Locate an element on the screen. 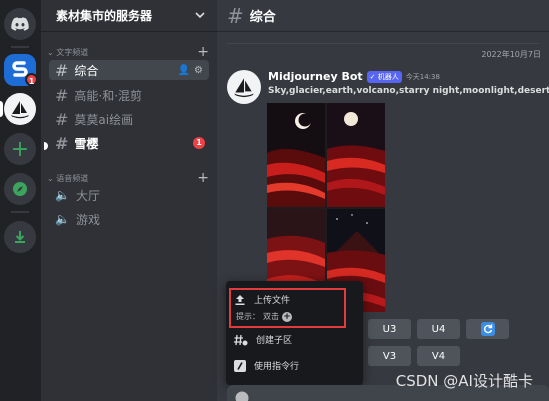 The image size is (549, 401). add-attachment-icon is located at coordinates (242, 396).